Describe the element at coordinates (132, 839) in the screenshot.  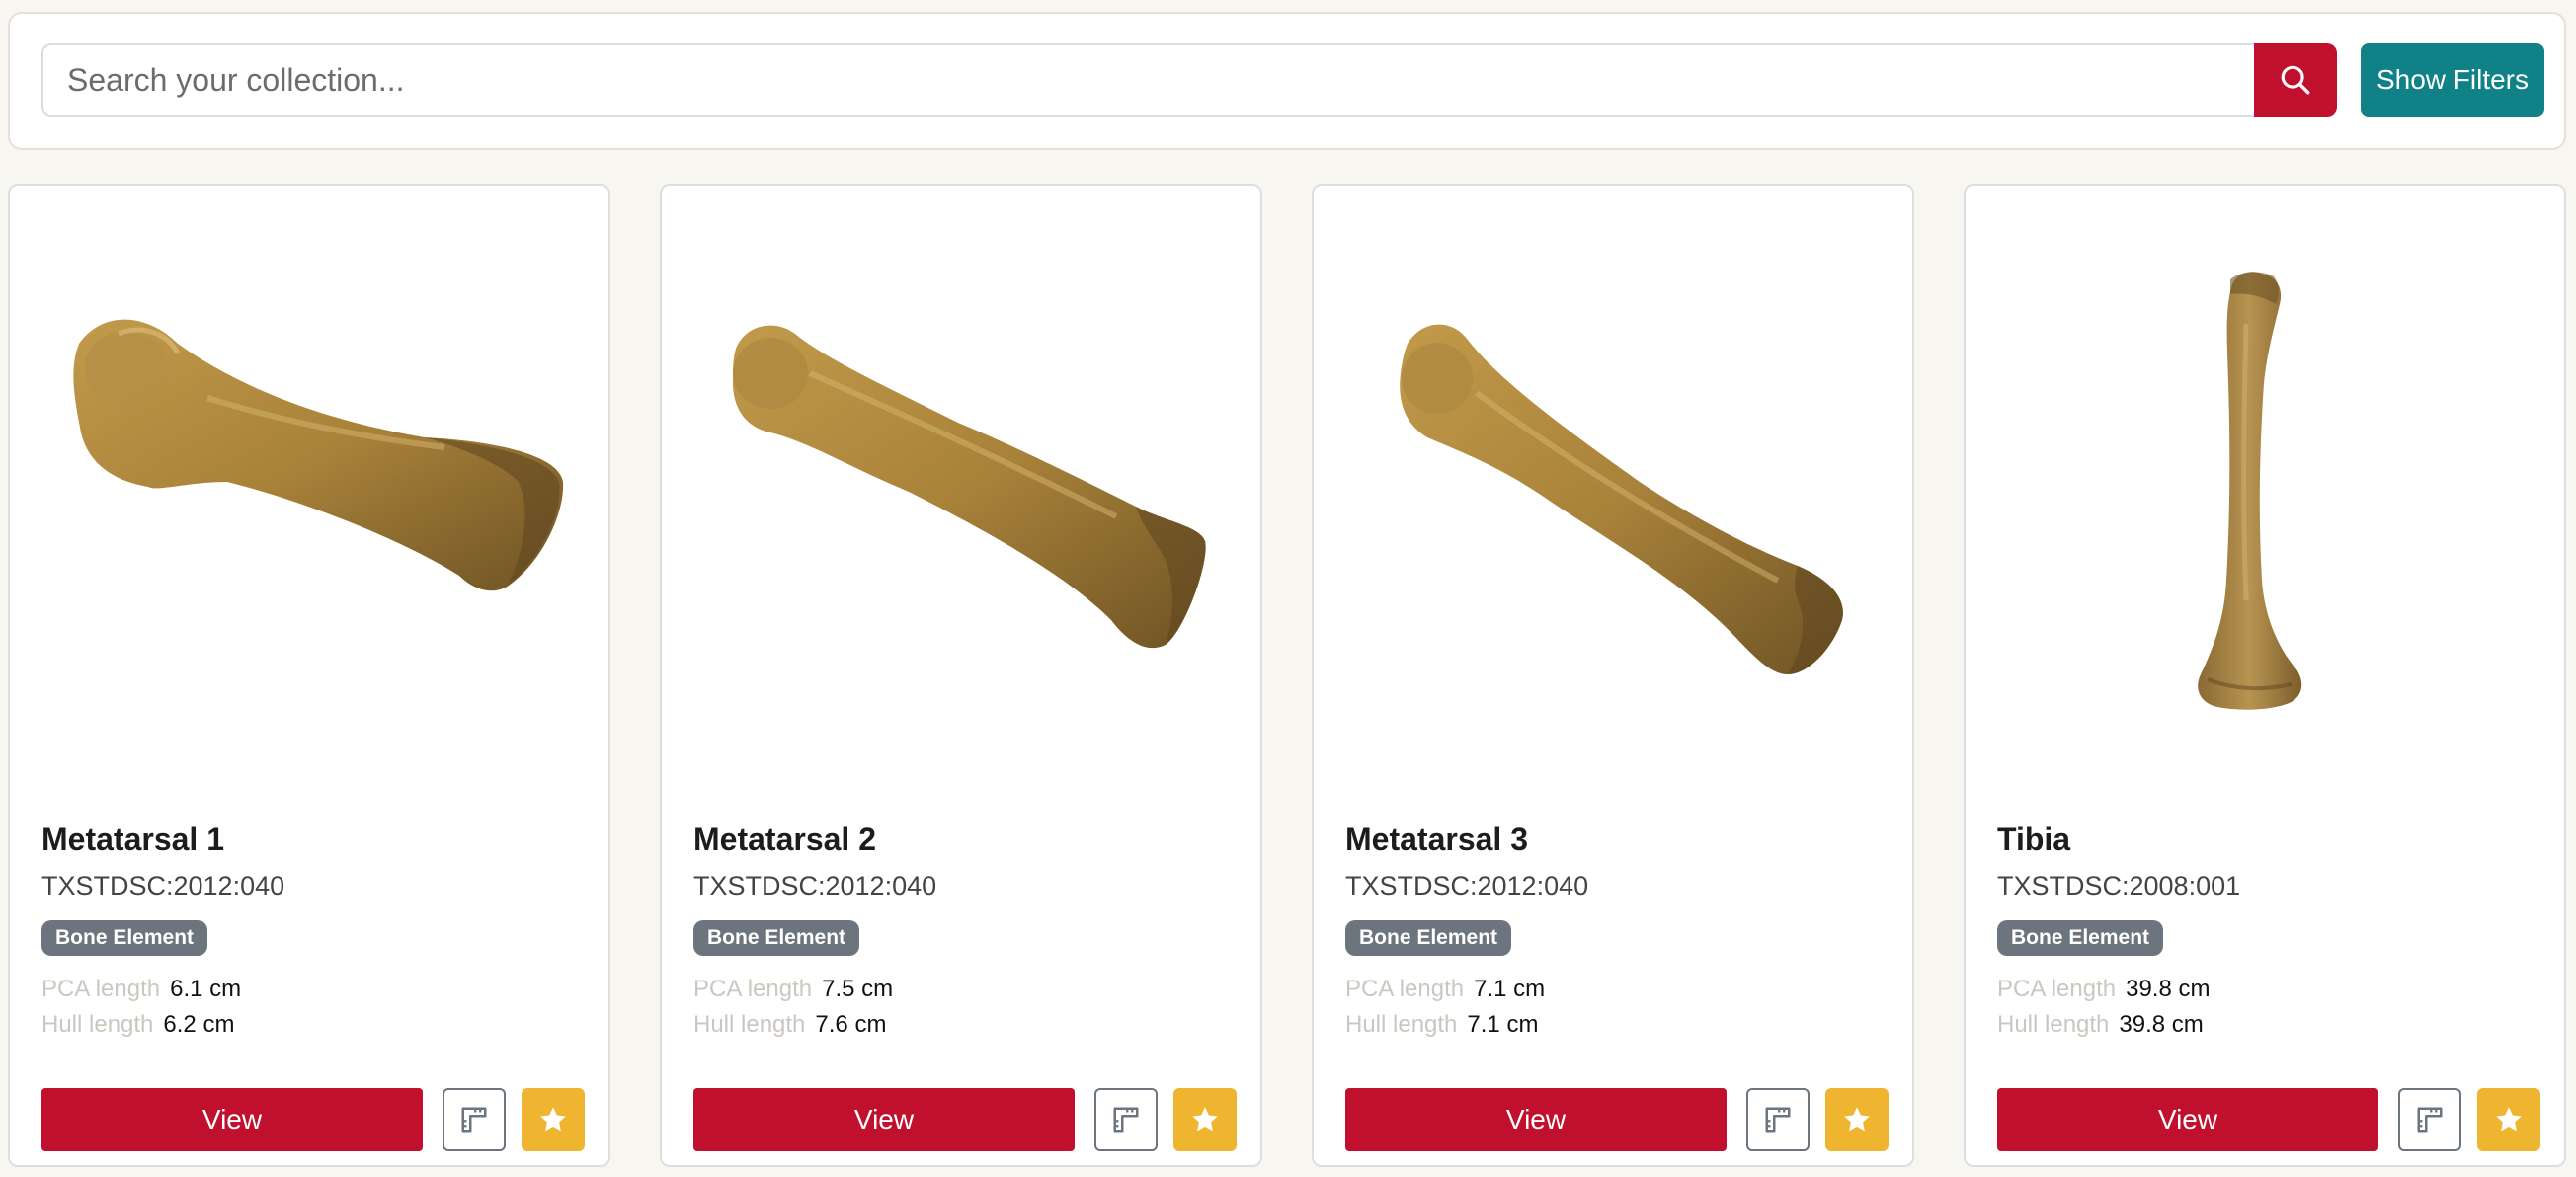
I see `card-title: Metatarsal 1` at that location.